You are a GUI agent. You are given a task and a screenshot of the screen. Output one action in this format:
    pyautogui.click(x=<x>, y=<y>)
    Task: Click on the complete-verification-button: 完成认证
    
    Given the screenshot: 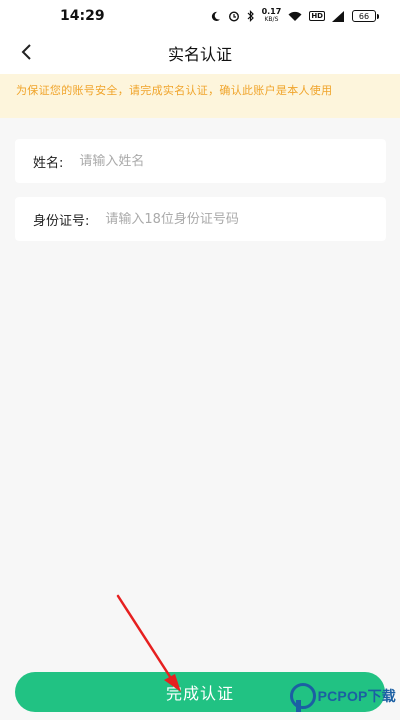 What is the action you would take?
    pyautogui.click(x=200, y=692)
    